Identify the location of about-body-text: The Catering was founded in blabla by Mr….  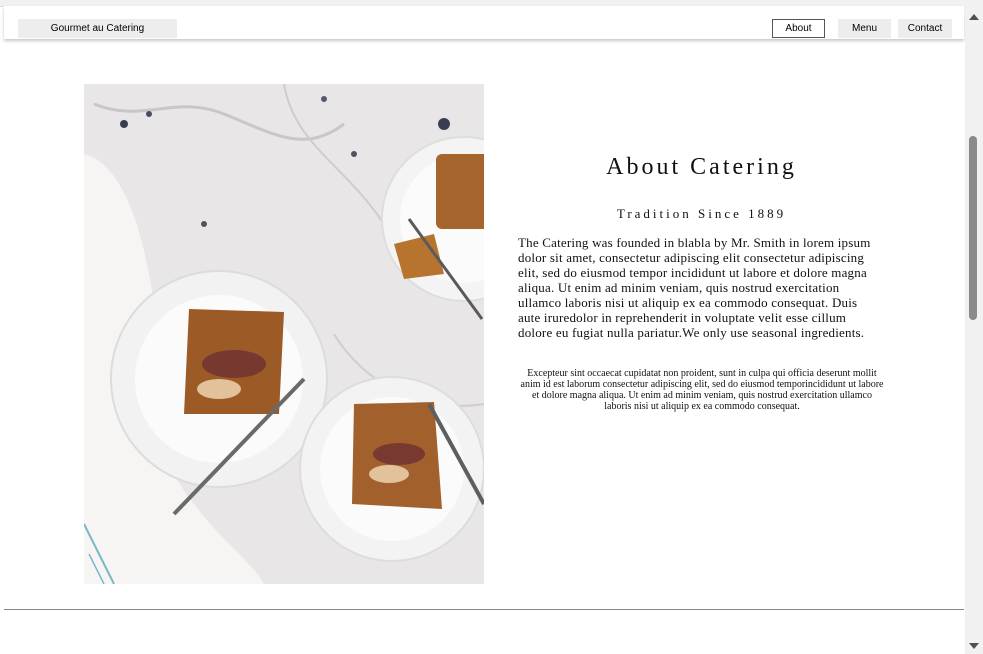
(694, 287).